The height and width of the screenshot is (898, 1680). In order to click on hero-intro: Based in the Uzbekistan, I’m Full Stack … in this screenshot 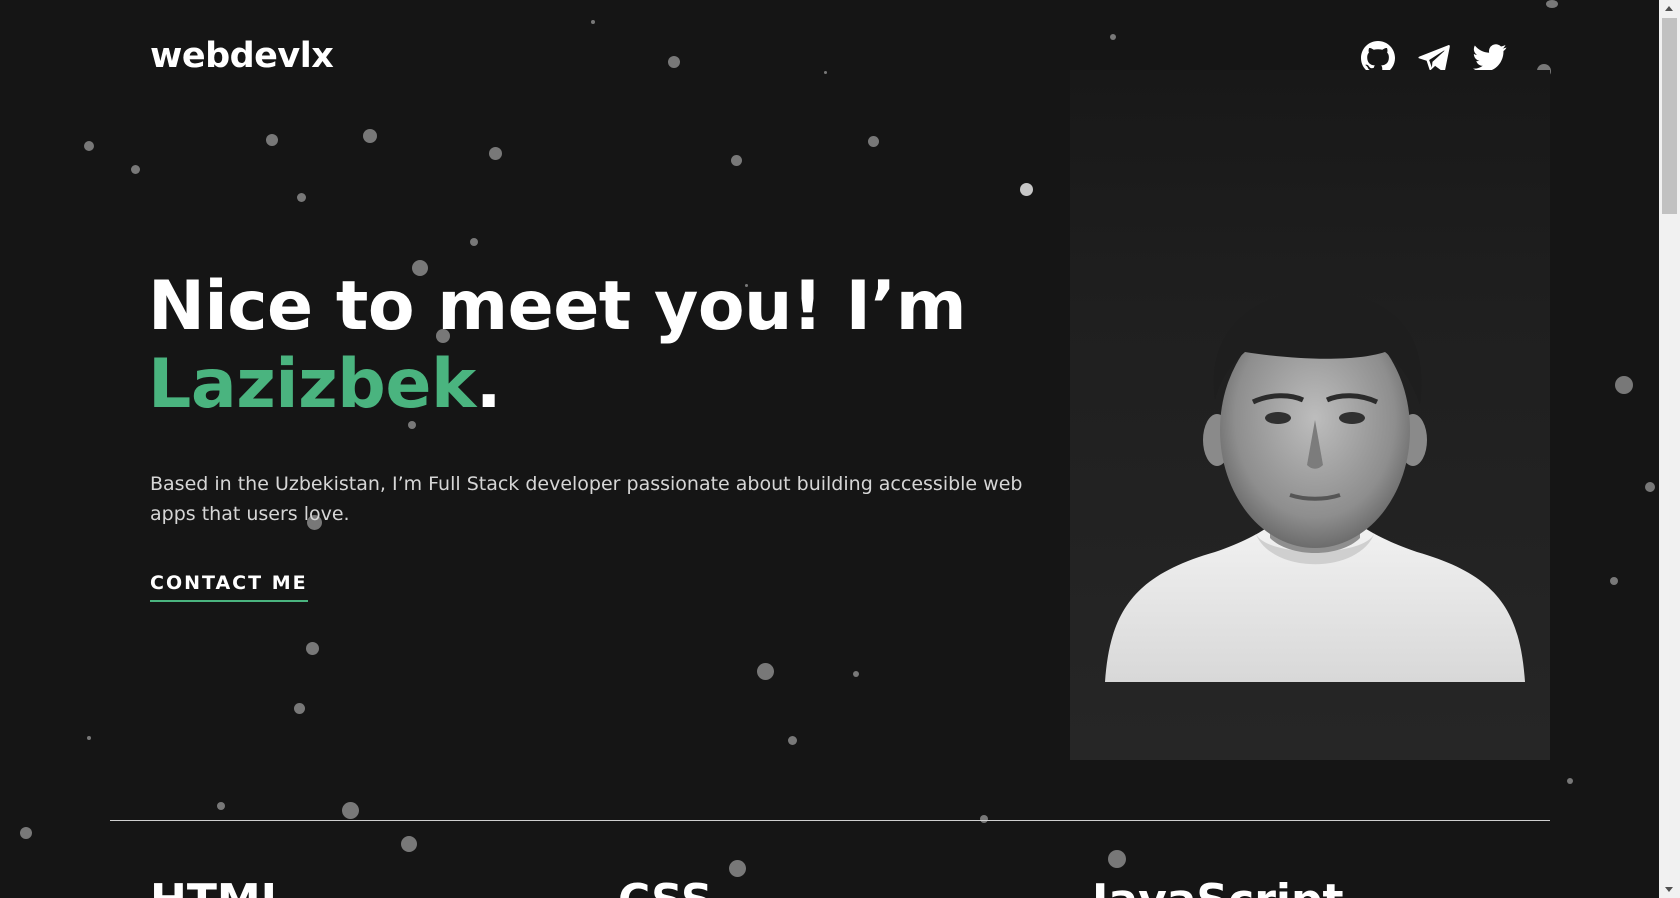, I will do `click(586, 499)`.